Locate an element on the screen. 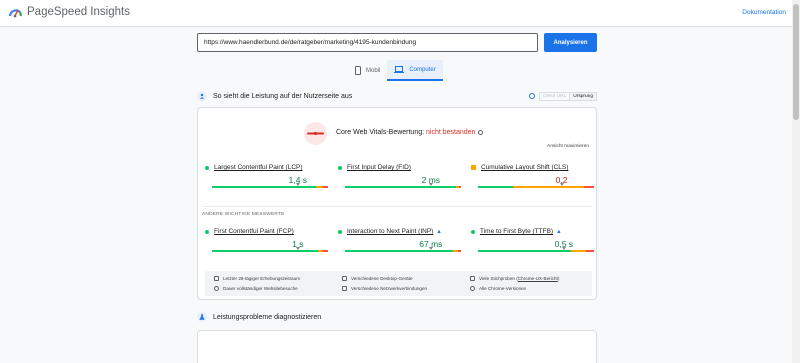 This screenshot has height=363, width=800. tab-mobile-label: Mobil is located at coordinates (373, 70).